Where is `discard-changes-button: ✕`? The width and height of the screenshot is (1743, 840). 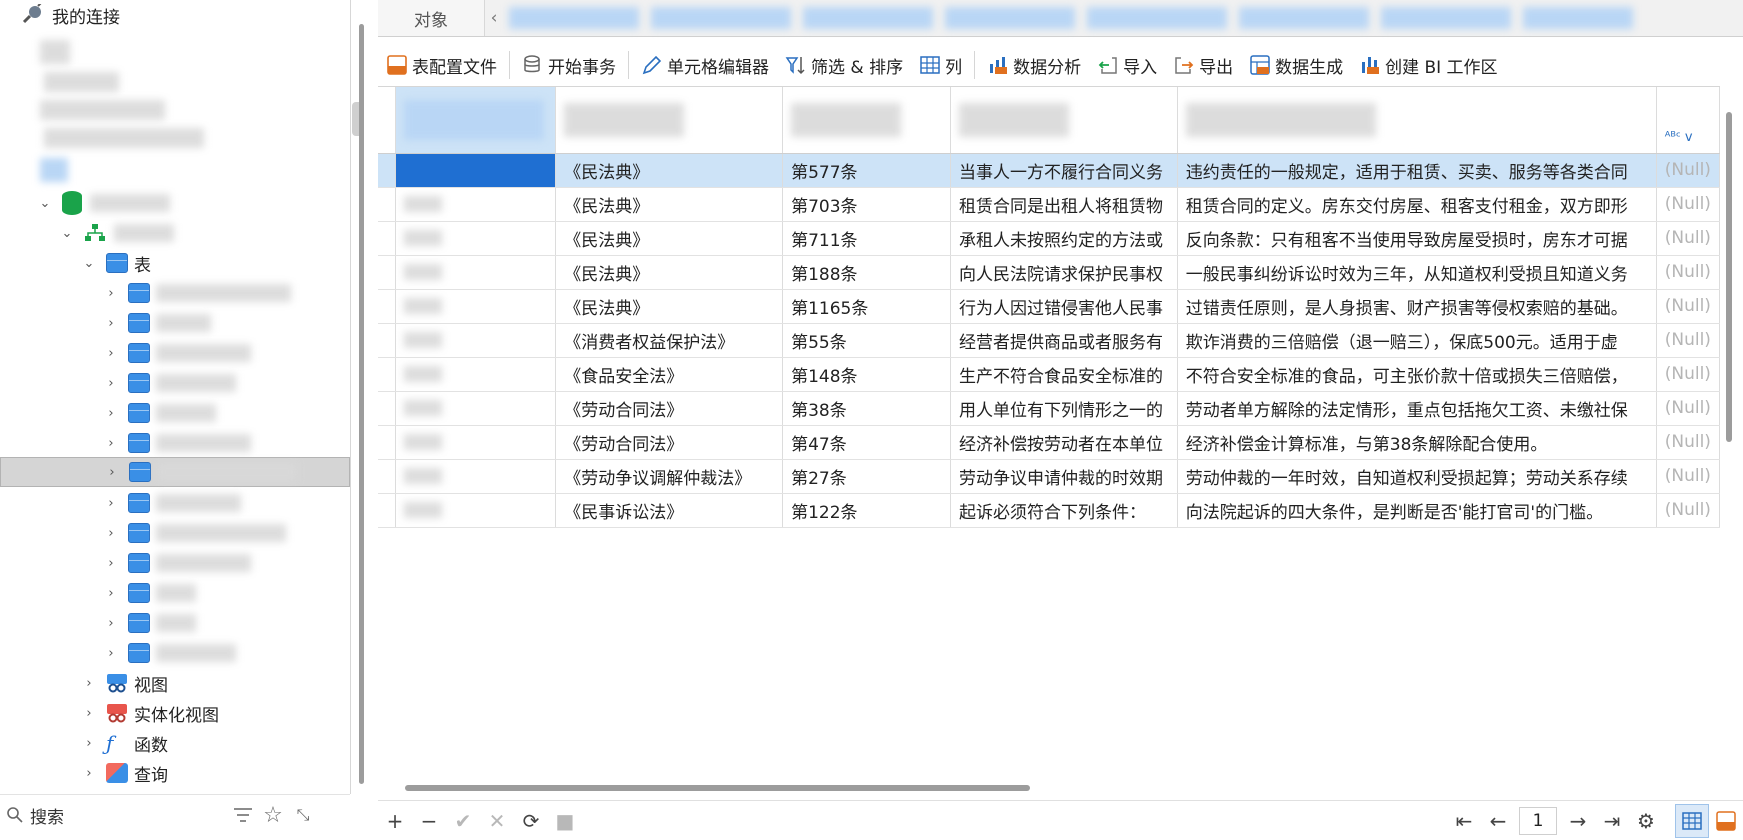 discard-changes-button: ✕ is located at coordinates (497, 821).